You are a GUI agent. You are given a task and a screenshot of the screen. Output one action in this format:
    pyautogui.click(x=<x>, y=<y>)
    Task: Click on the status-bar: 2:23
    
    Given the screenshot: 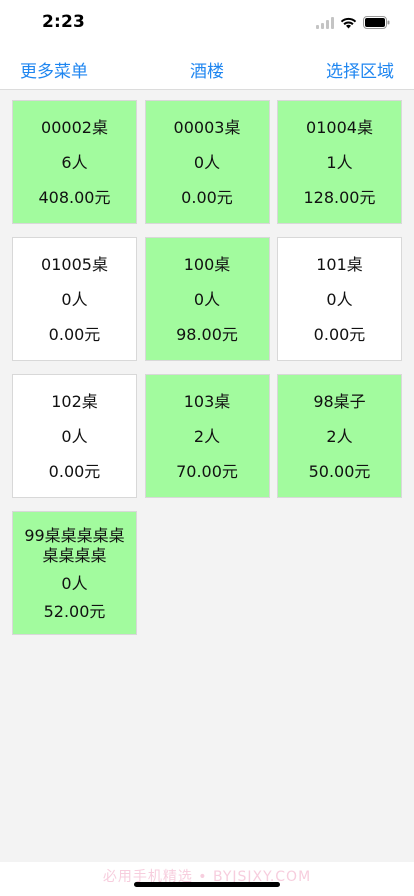 What is the action you would take?
    pyautogui.click(x=207, y=22)
    